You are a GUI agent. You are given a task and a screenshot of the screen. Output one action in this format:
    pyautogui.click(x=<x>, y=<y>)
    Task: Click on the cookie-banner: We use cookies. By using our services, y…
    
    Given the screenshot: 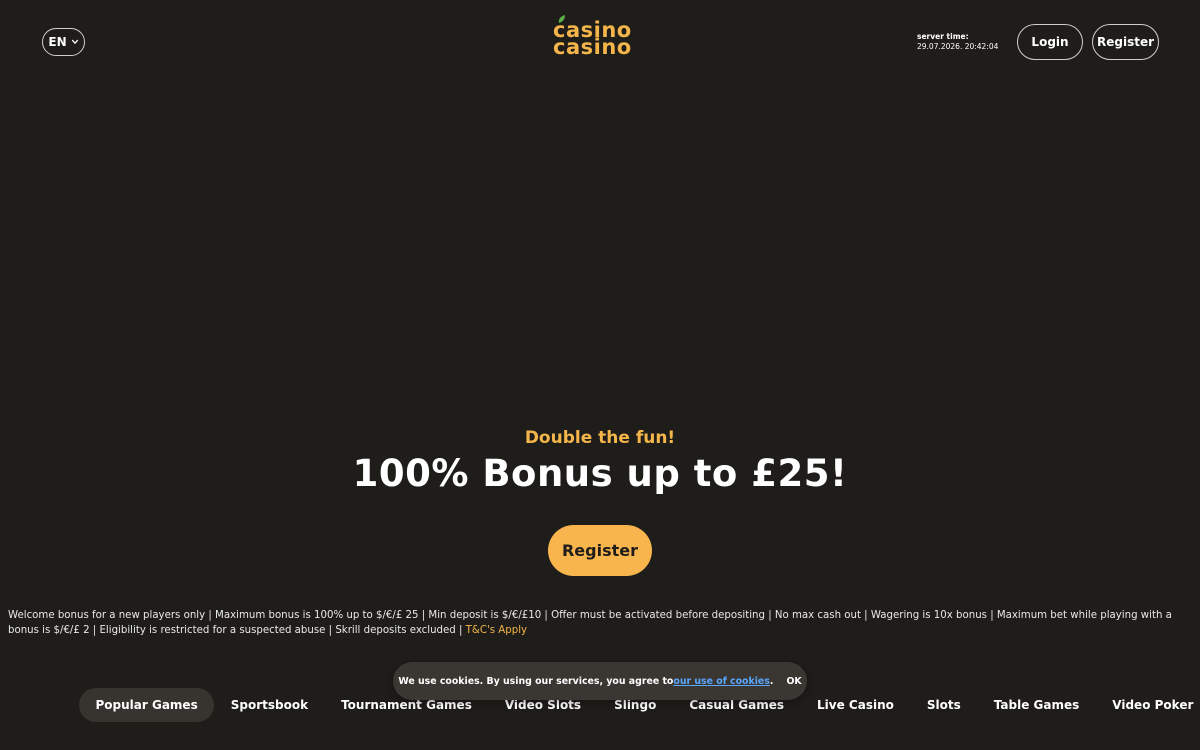 What is the action you would take?
    pyautogui.click(x=600, y=681)
    